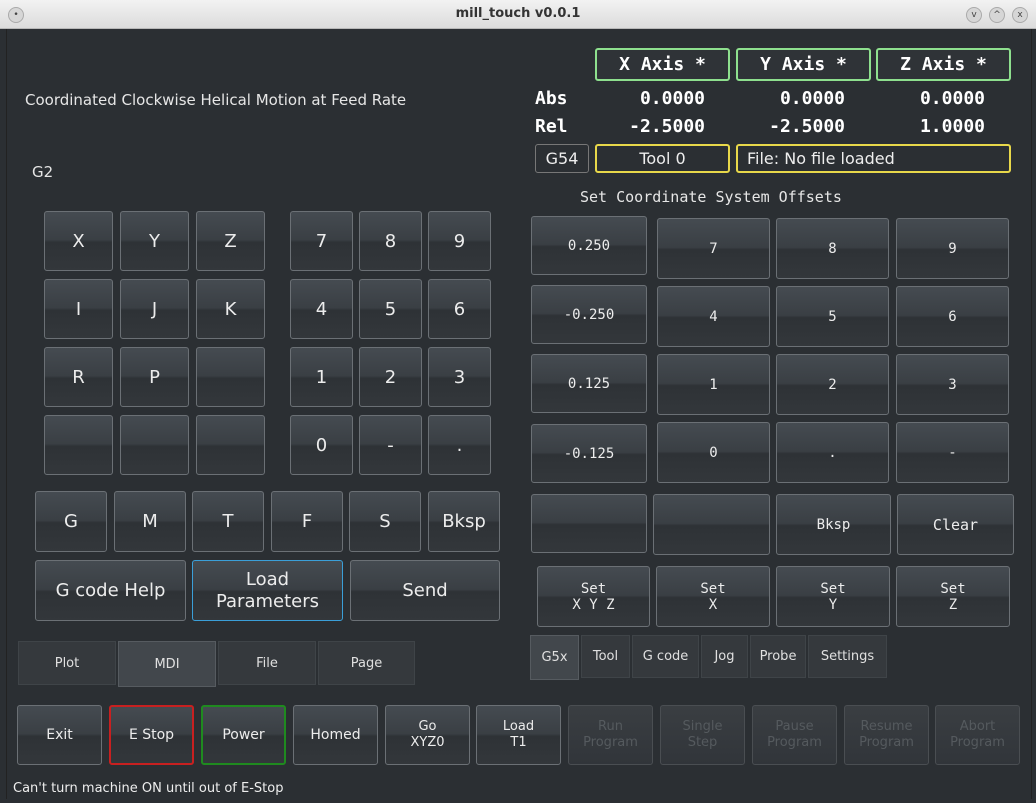 This screenshot has height=803, width=1036. Describe the element at coordinates (307, 521) in the screenshot. I see `mdi-word-f: F` at that location.